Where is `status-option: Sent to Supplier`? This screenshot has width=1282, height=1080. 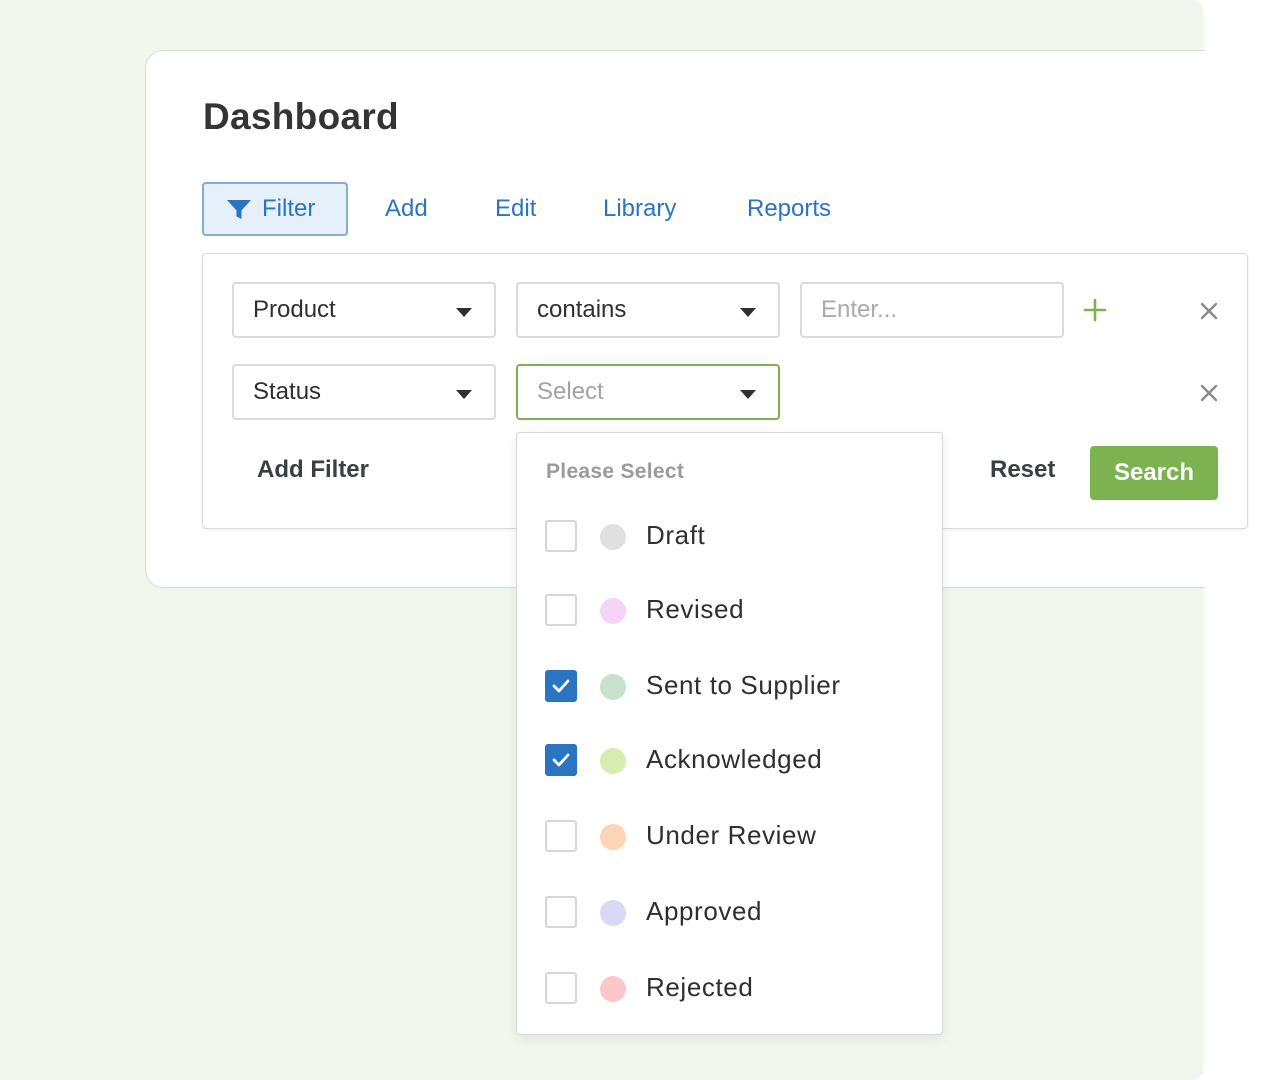
status-option: Sent to Supplier is located at coordinates (730, 686).